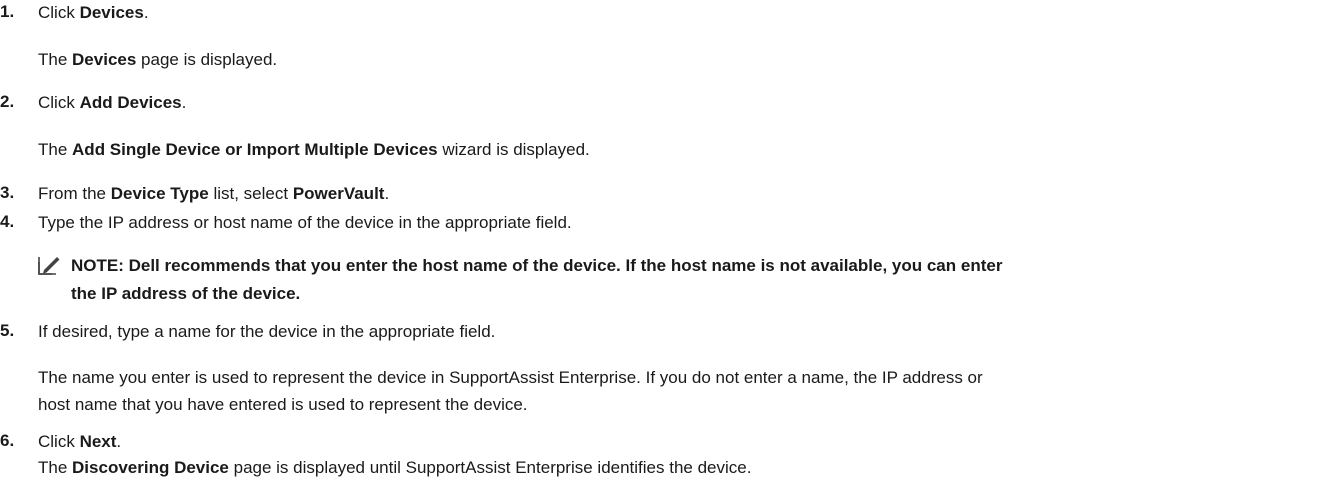 The width and height of the screenshot is (1332, 482). Describe the element at coordinates (513, 149) in the screenshot. I see `text-run: wizard is displayed.` at that location.